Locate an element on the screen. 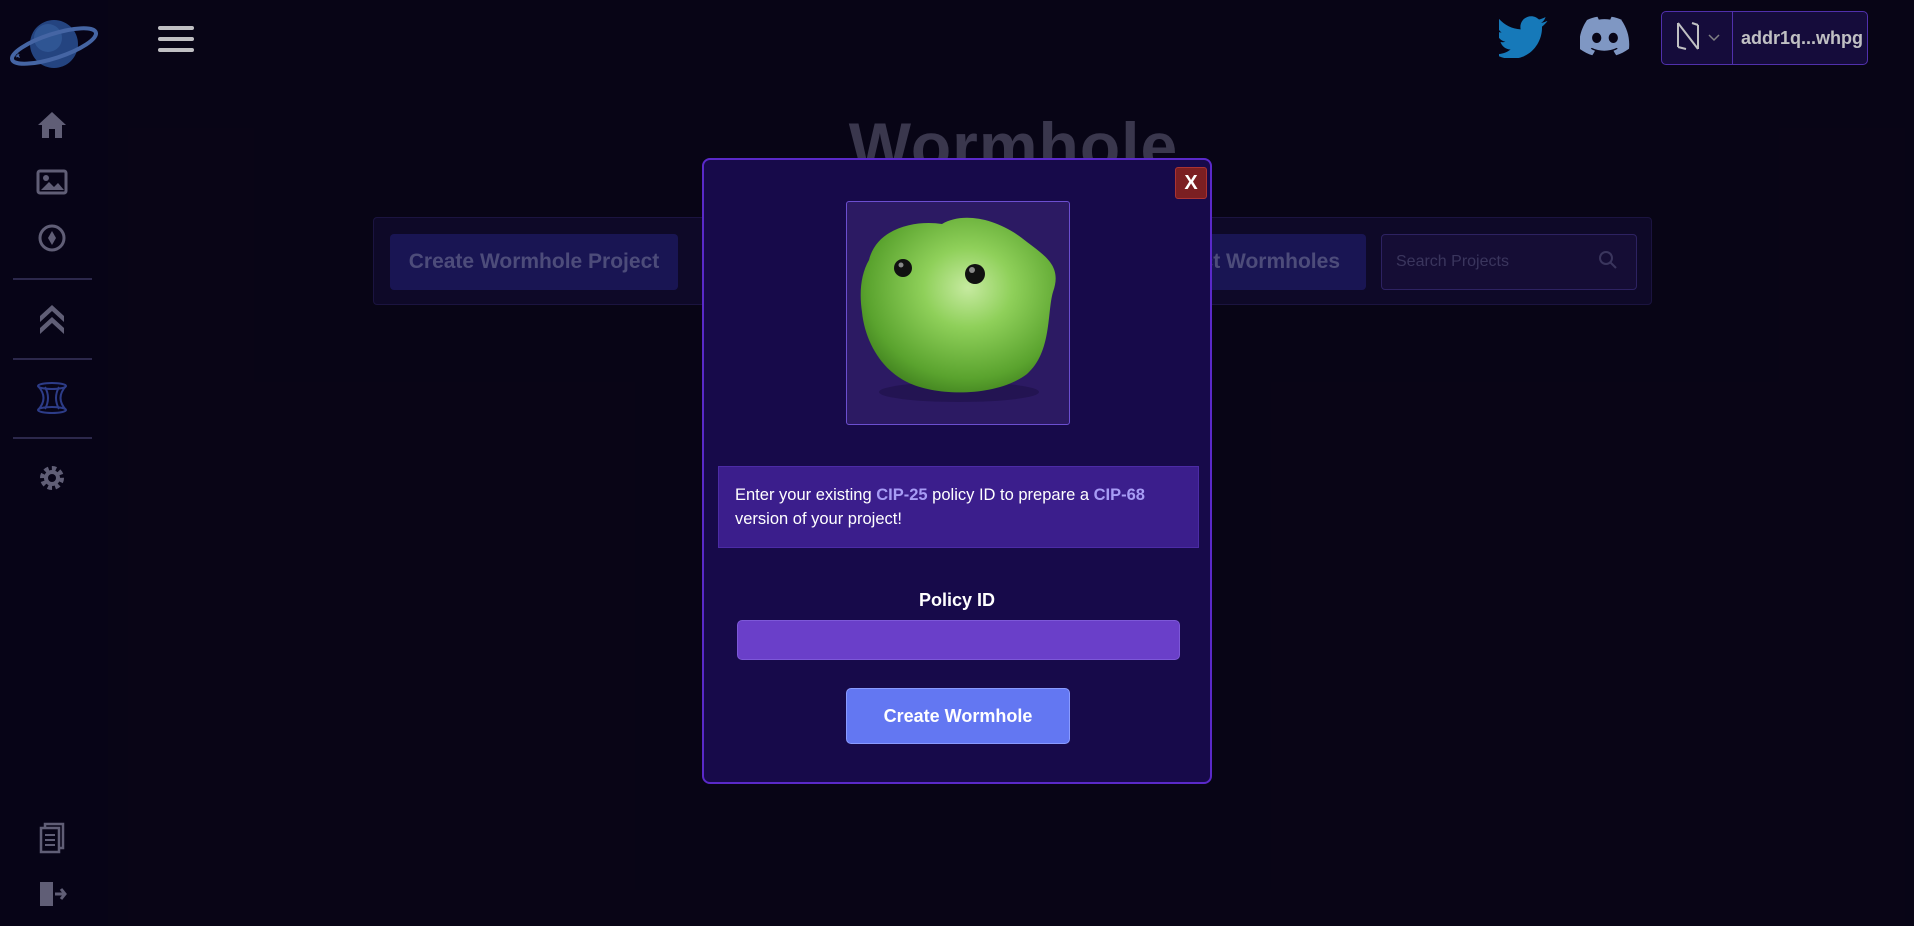 This screenshot has height=926, width=1914. cip68-highlight: CIP-68 is located at coordinates (1119, 495).